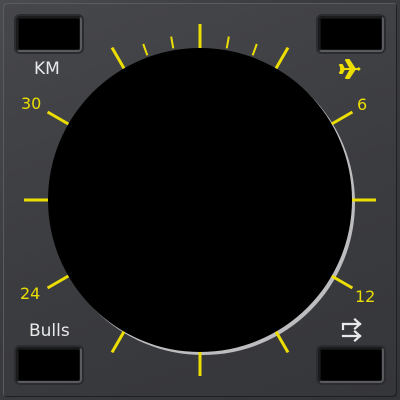 Image resolution: width=400 pixels, height=400 pixels. Describe the element at coordinates (350, 69) in the screenshot. I see `airplane-icon` at that location.